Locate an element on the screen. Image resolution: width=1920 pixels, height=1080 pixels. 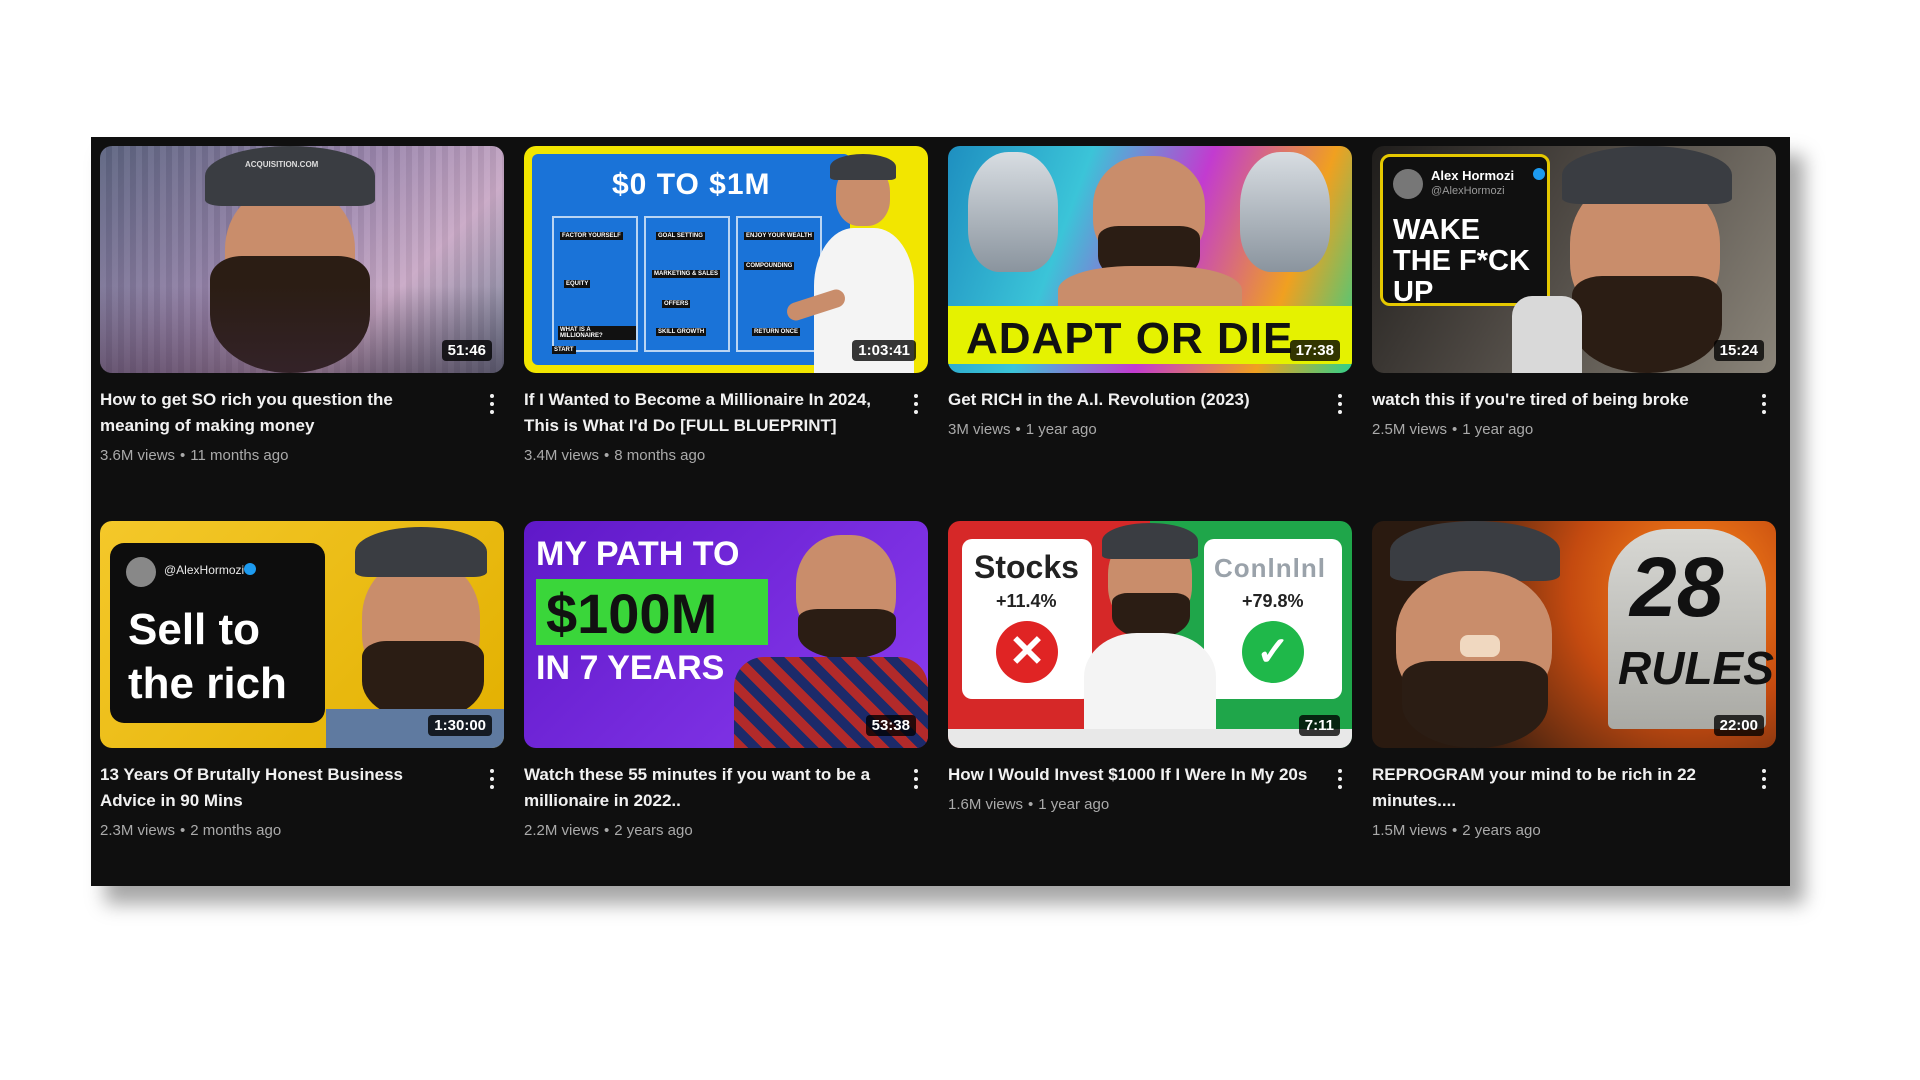
duration-badge: 1:03:41 is located at coordinates (884, 350).